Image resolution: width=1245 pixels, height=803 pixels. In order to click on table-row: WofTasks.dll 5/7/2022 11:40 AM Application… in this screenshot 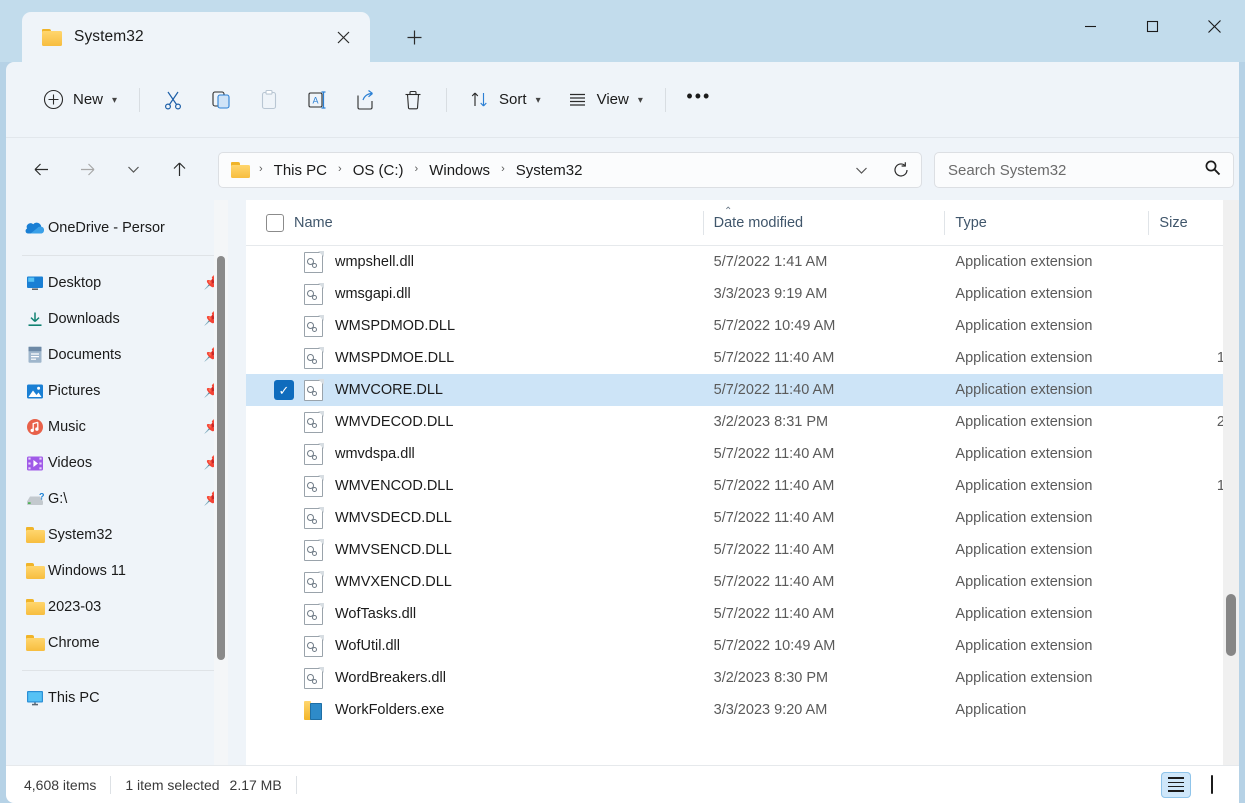, I will do `click(742, 614)`.